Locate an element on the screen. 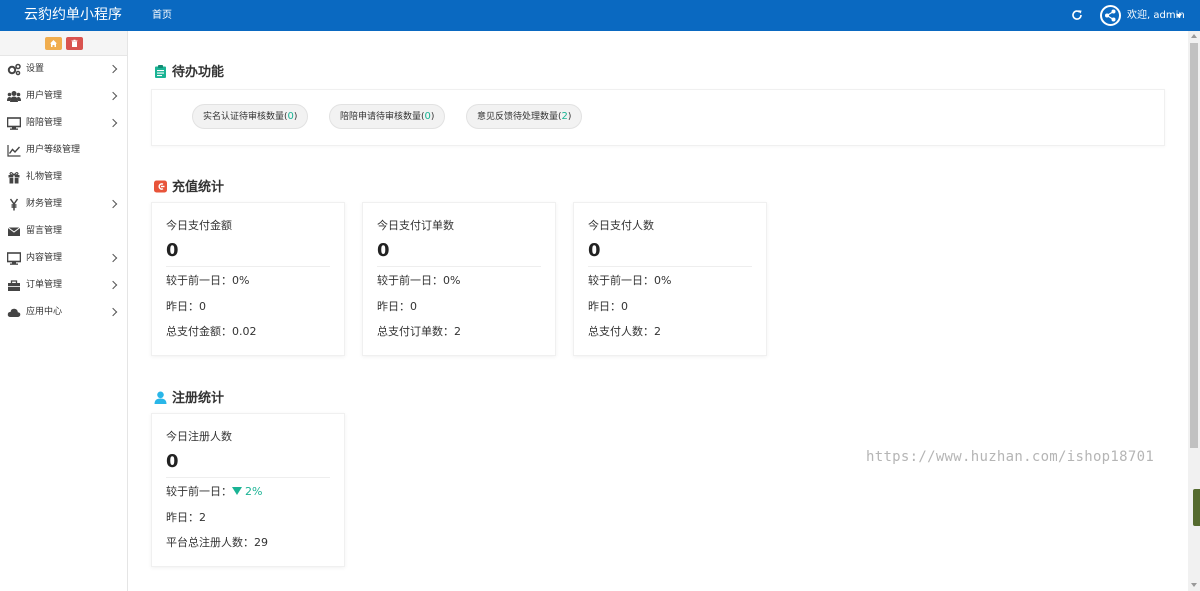 The width and height of the screenshot is (1200, 591). scroll-thumb is located at coordinates (1194, 245).